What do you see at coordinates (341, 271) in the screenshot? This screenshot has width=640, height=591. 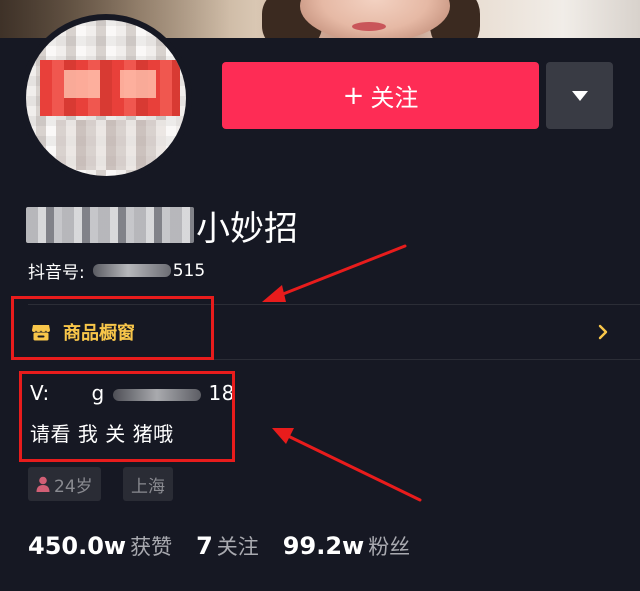 I see `annotation-arrow-shop` at bounding box center [341, 271].